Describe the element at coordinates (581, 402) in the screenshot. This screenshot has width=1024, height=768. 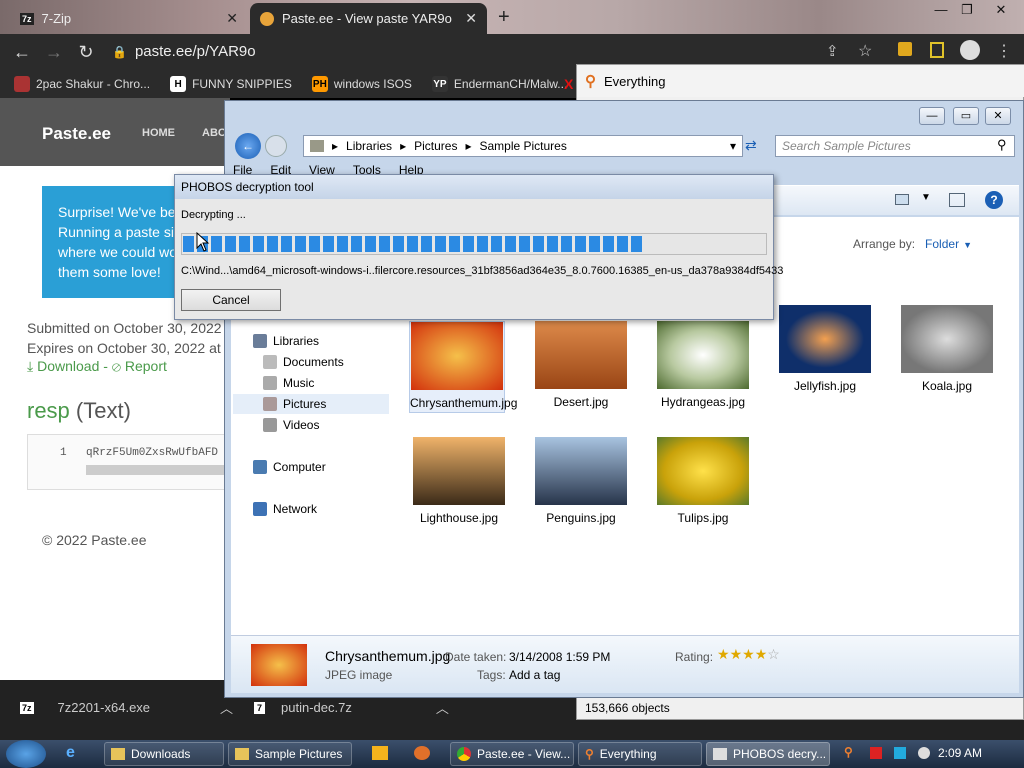
I see `file-name: Desert.jpg` at that location.